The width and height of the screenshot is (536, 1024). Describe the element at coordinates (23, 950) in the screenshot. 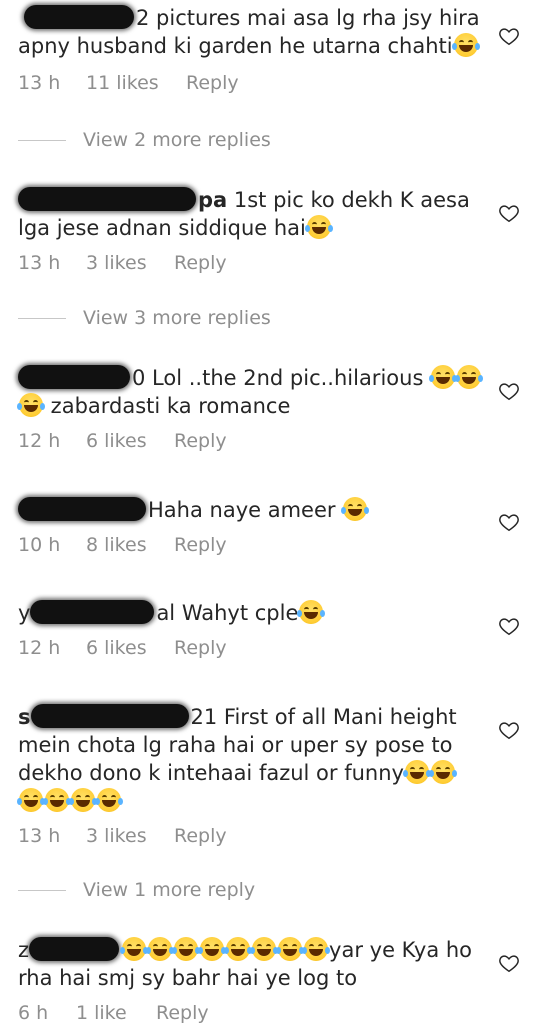

I see `comment-username: z` at that location.